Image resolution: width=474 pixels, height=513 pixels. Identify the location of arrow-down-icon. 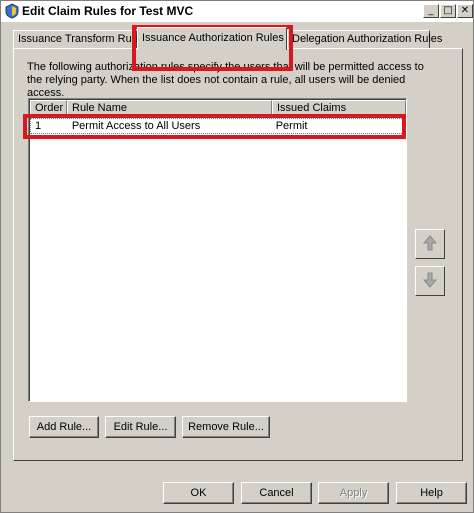
(430, 281).